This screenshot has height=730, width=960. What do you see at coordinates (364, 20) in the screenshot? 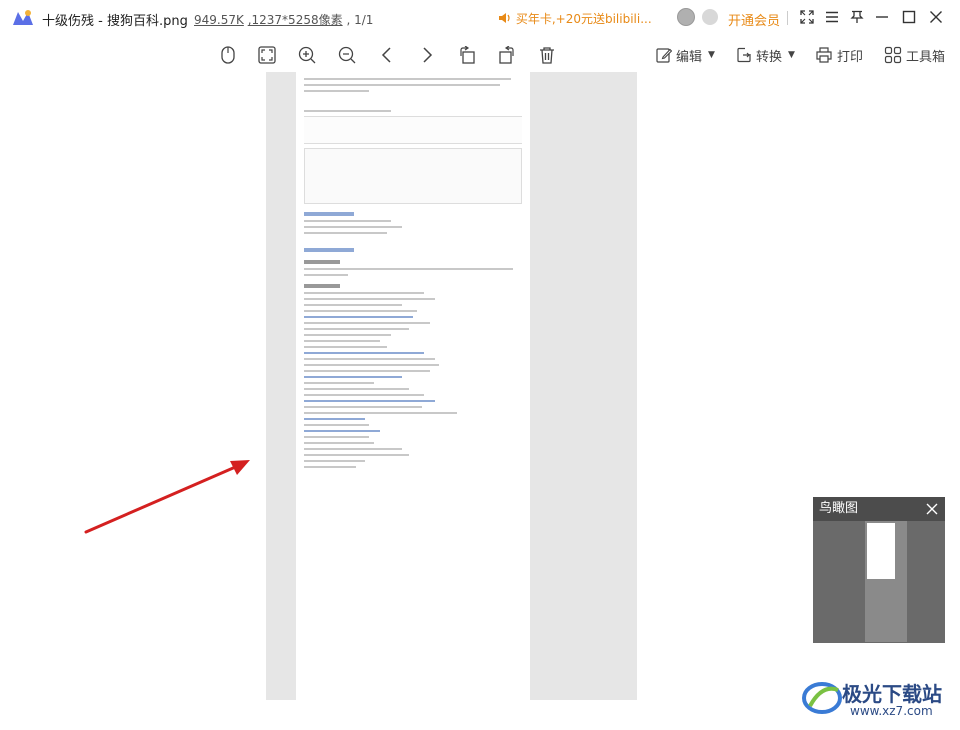
I see `page-count-value: 1/1` at bounding box center [364, 20].